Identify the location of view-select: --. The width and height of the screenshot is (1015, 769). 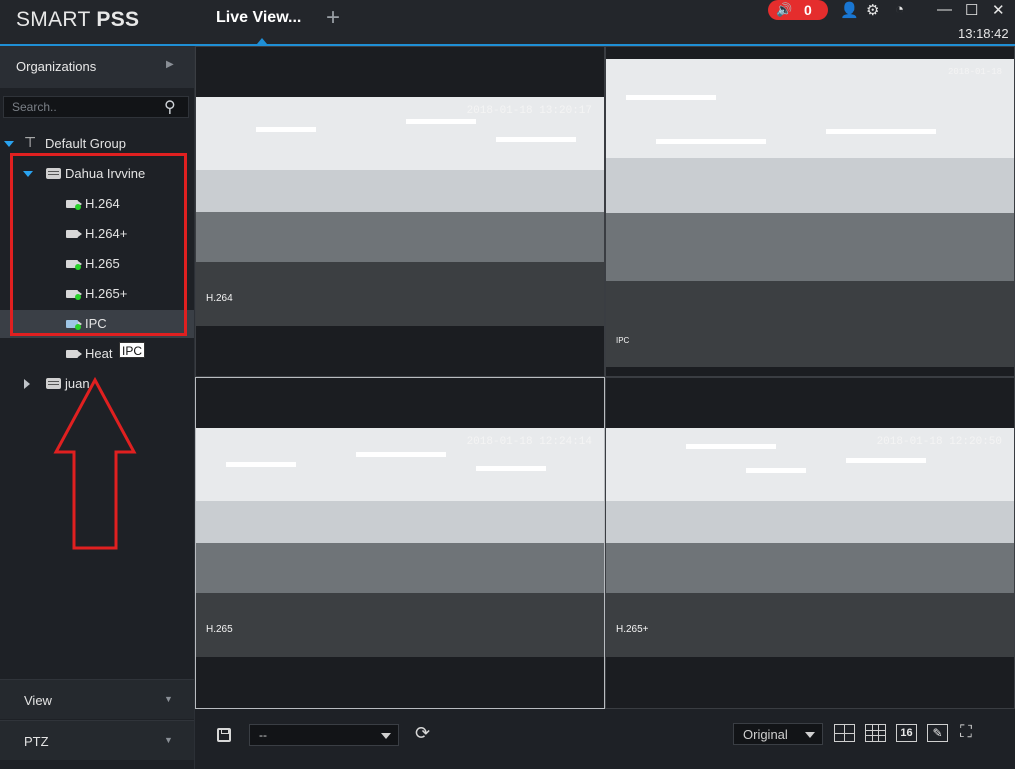
(324, 735).